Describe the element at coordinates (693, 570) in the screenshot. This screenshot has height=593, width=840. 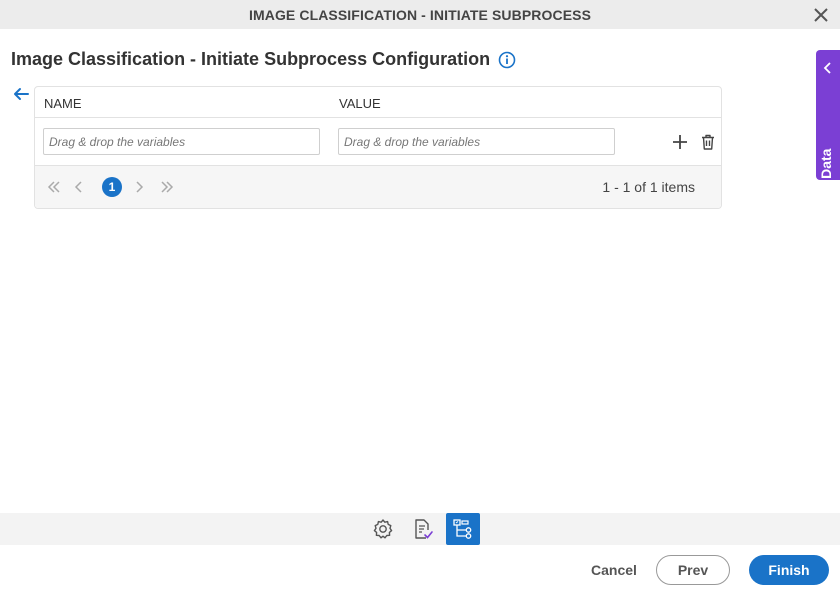
I see `prev-button: Prev` at that location.